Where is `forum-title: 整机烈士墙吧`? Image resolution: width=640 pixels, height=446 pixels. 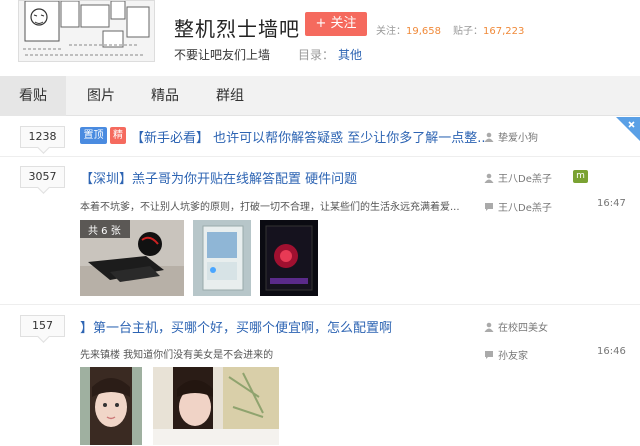 forum-title: 整机烈士墙吧 is located at coordinates (237, 29).